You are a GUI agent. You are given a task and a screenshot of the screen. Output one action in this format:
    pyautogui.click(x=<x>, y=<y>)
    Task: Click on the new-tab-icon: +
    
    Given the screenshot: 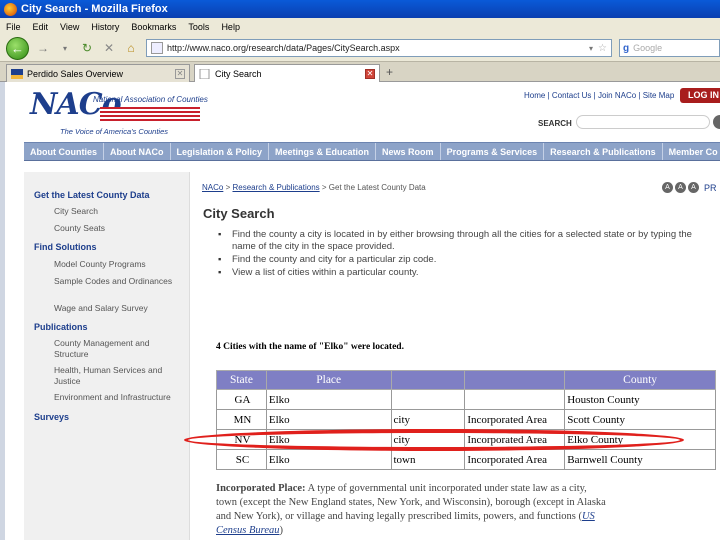 What is the action you would take?
    pyautogui.click(x=389, y=72)
    